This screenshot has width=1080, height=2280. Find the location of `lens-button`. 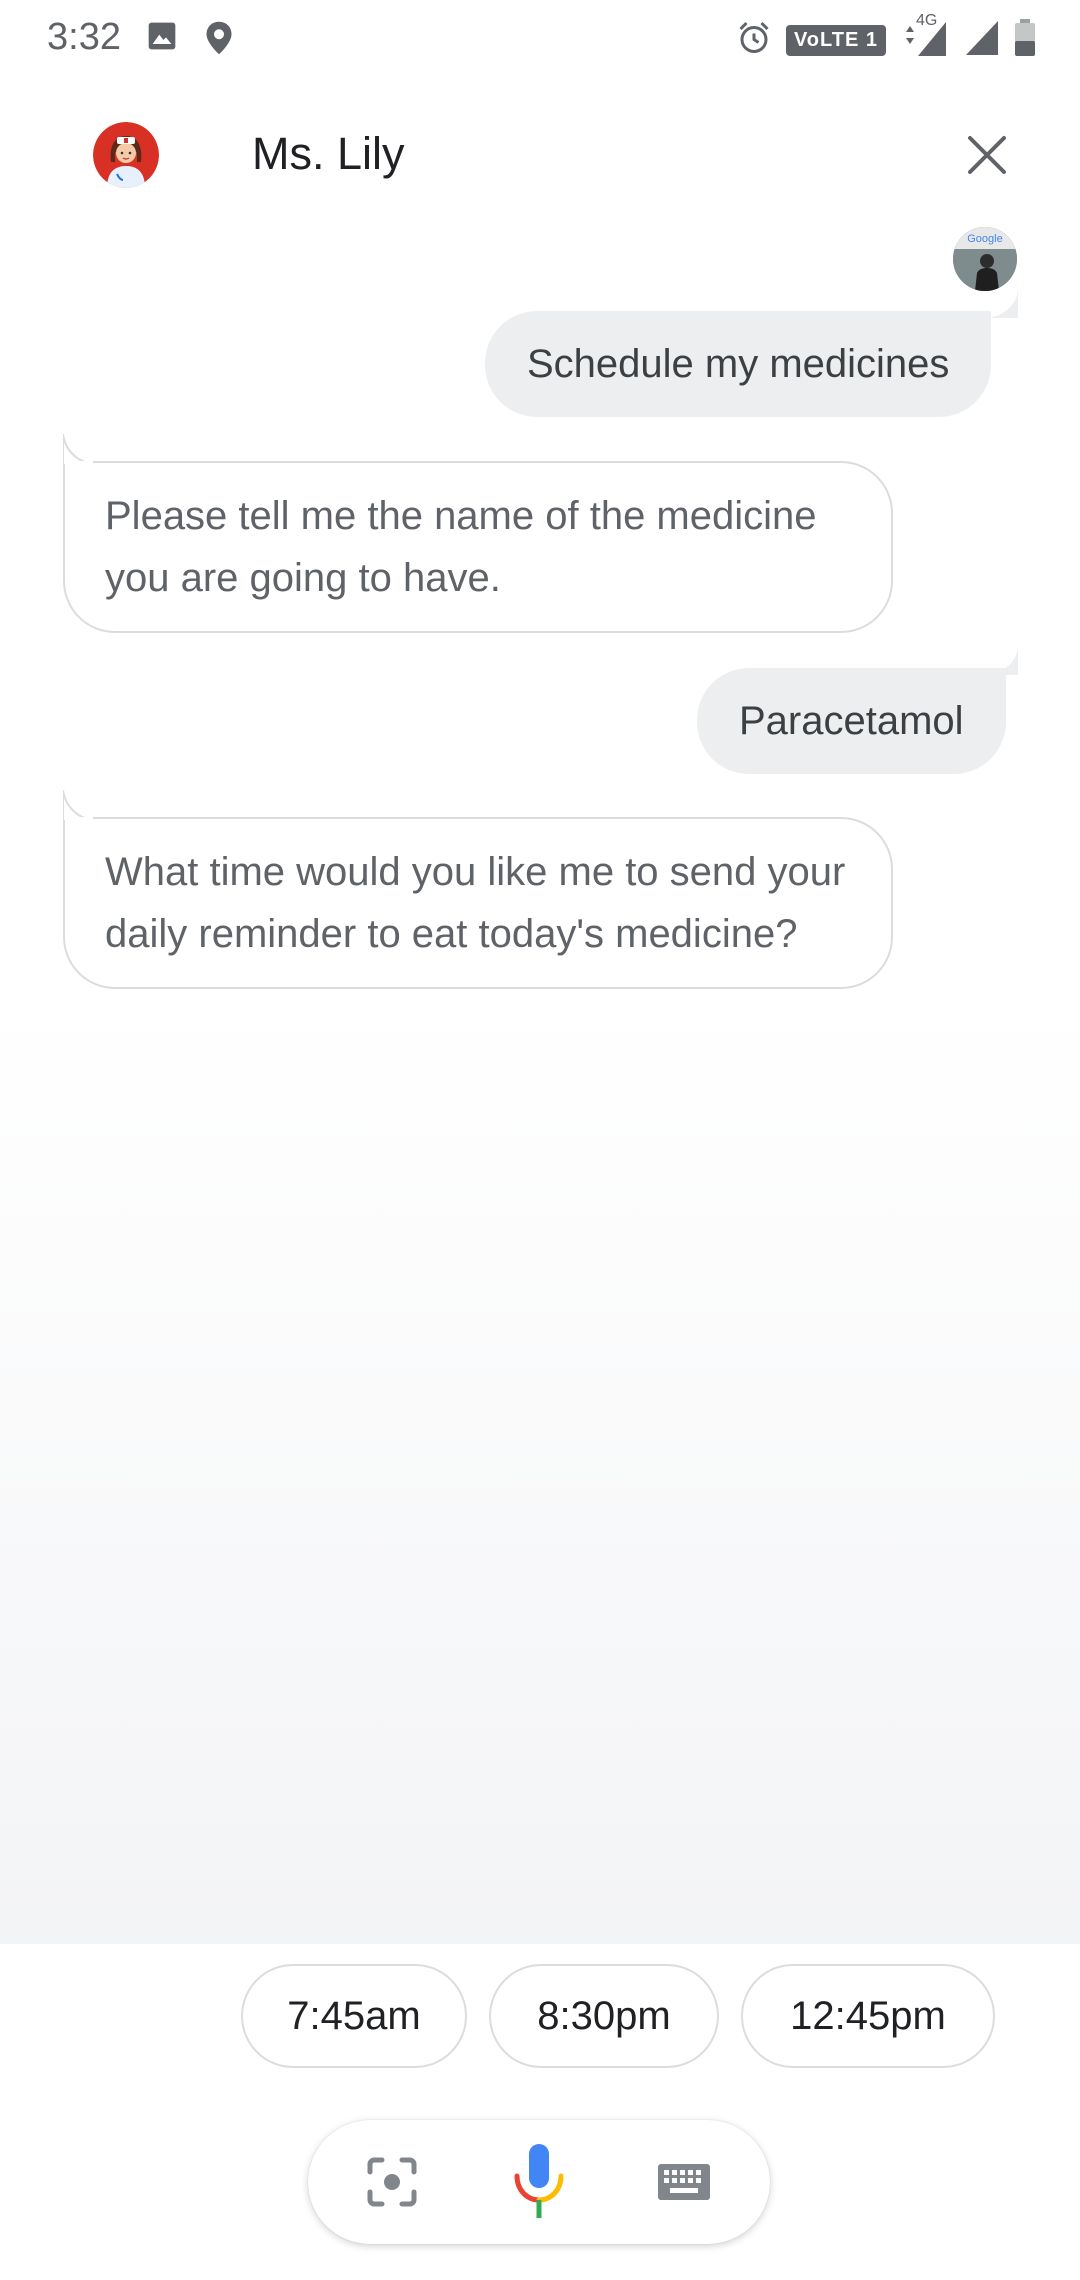

lens-button is located at coordinates (392, 2182).